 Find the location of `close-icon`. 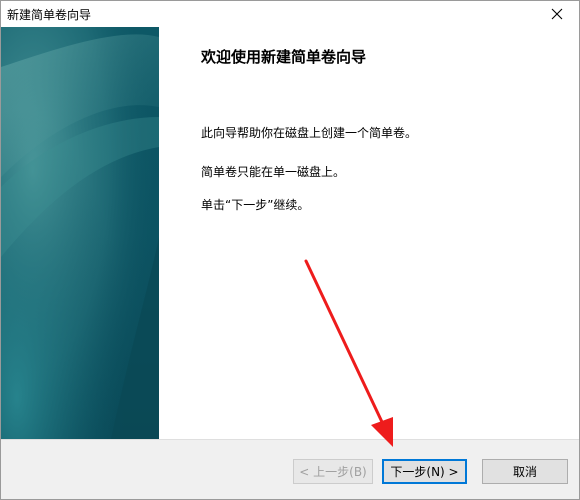

close-icon is located at coordinates (557, 14).